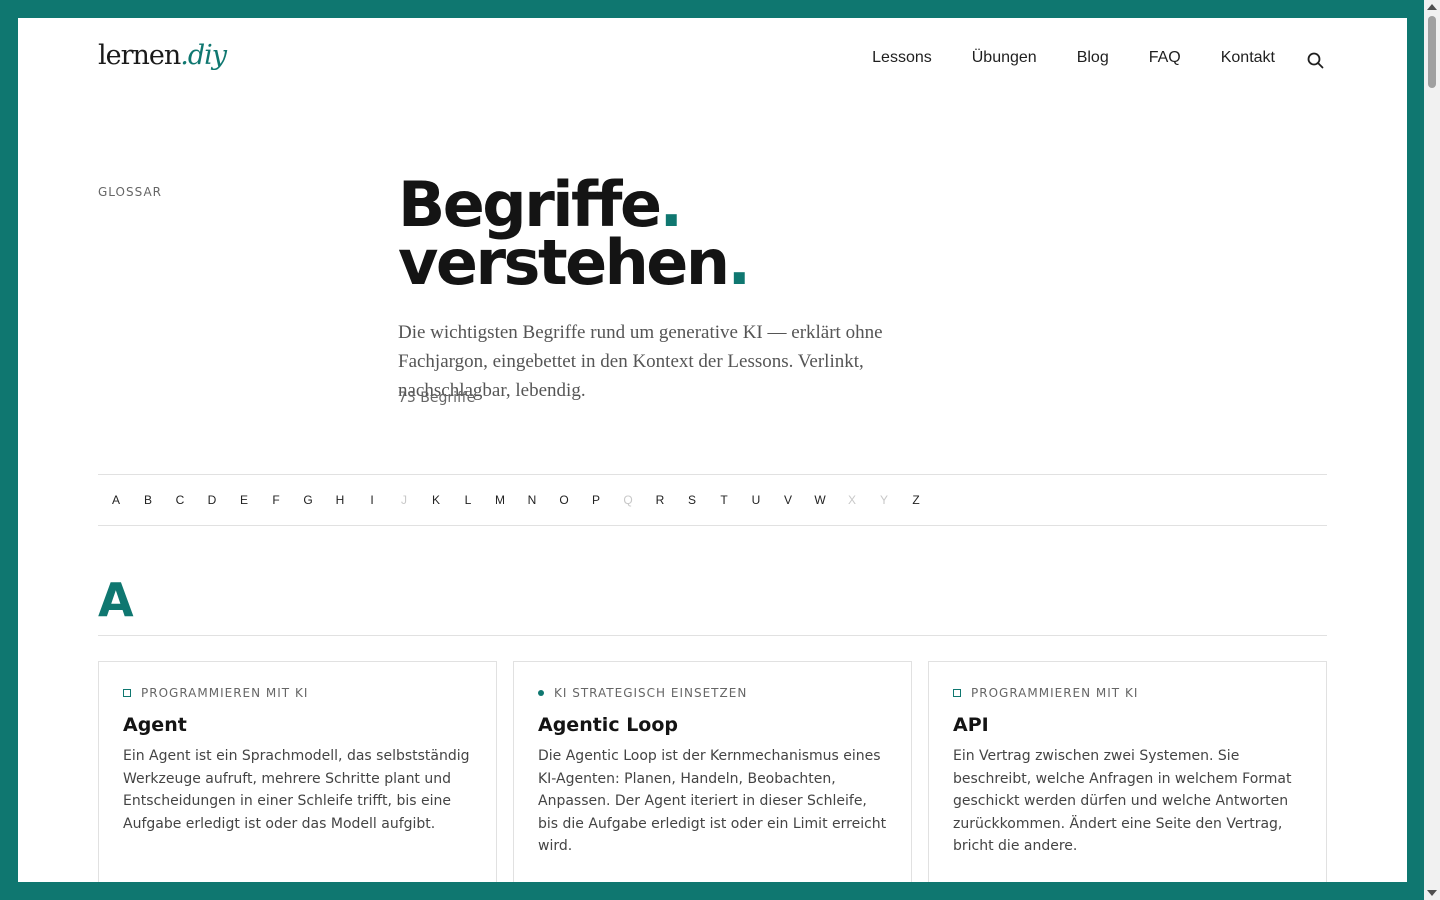  What do you see at coordinates (244, 500) in the screenshot?
I see `alphabet-letter-e: E` at bounding box center [244, 500].